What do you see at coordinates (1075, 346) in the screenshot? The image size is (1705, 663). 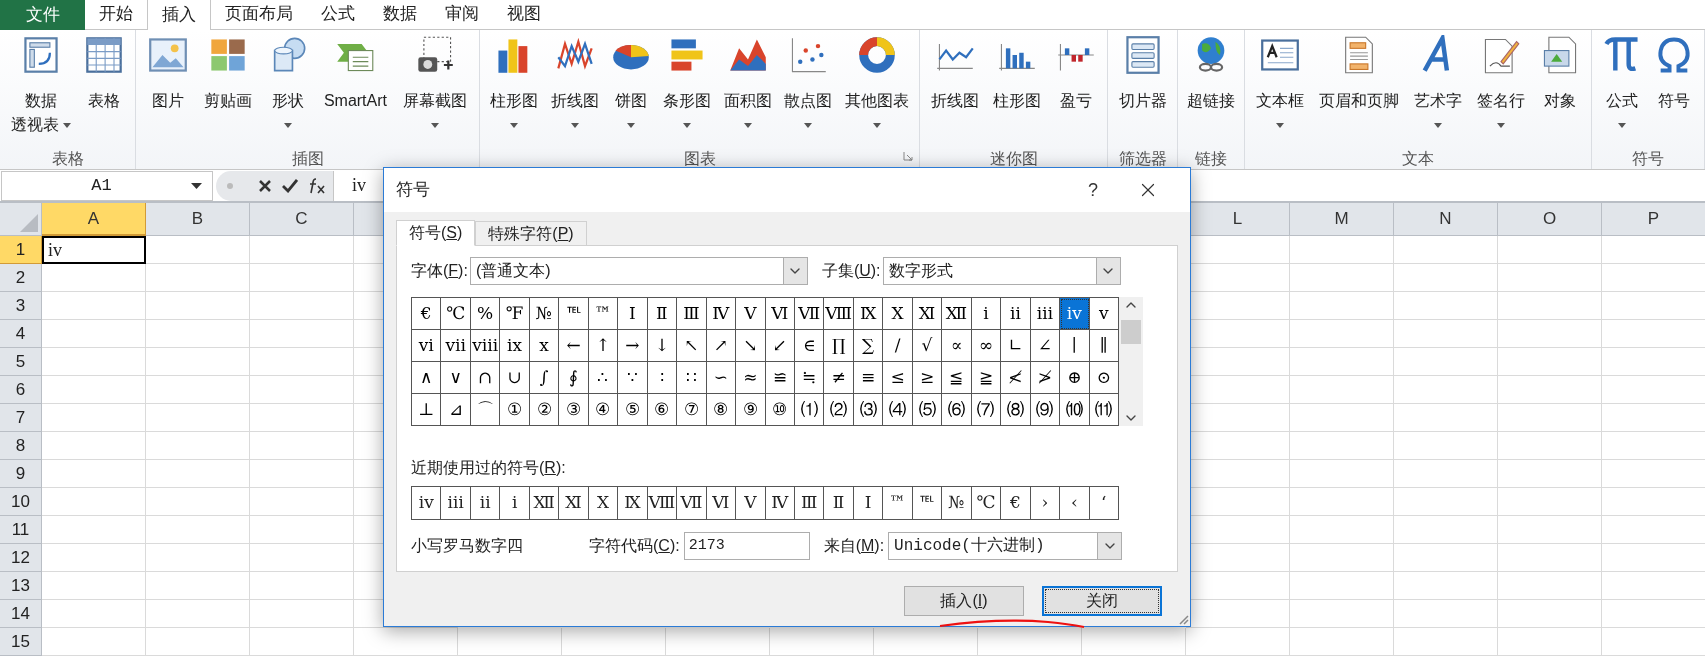 I see `symbol-cell: ∣` at bounding box center [1075, 346].